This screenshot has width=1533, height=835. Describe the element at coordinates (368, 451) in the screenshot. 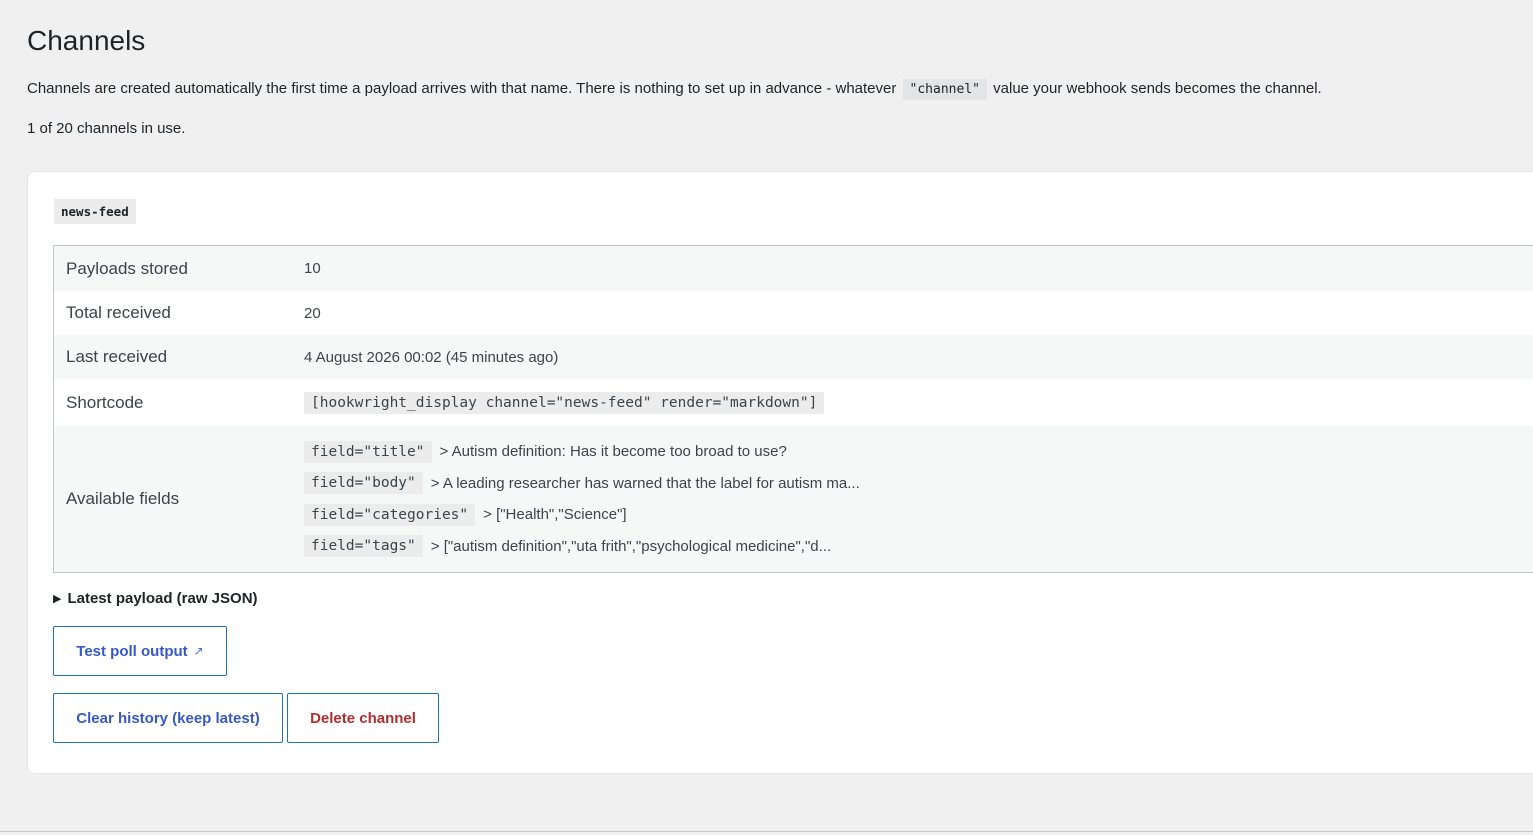

I see `field-code: field="title"` at that location.